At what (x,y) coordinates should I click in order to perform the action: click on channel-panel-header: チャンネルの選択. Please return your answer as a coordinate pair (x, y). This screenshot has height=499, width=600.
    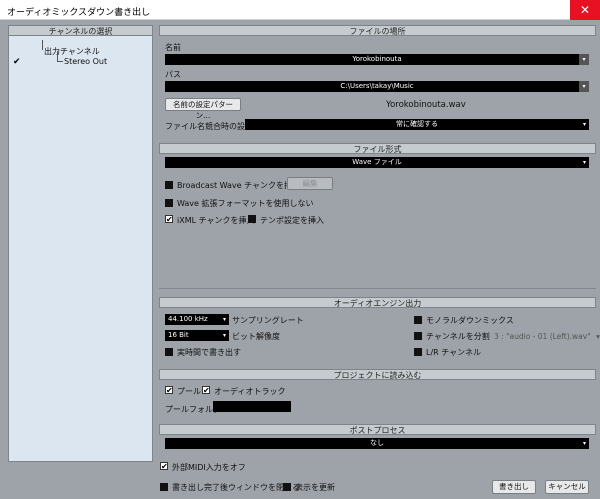
    Looking at the image, I should click on (80, 30).